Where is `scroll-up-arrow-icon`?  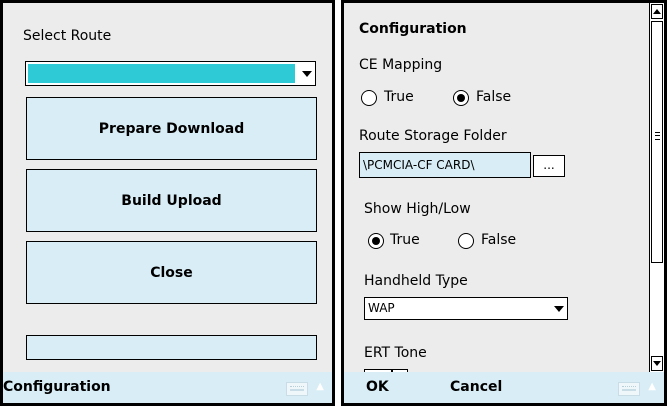
scroll-up-arrow-icon is located at coordinates (657, 11).